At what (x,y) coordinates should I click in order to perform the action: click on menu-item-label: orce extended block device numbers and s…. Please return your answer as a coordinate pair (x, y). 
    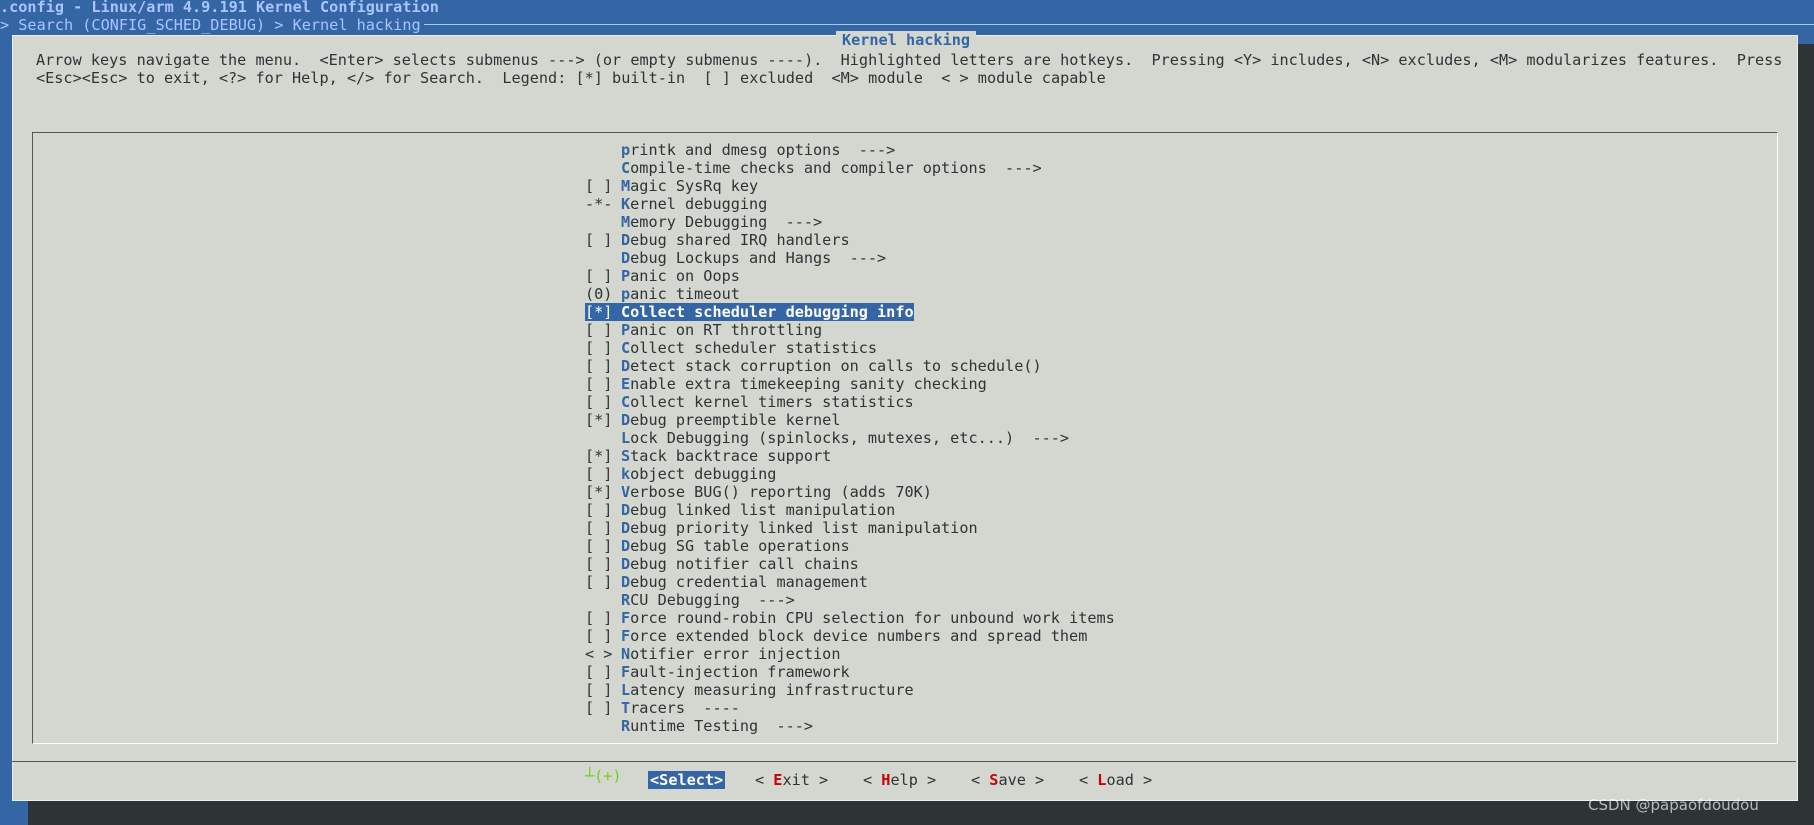
    Looking at the image, I should click on (859, 636).